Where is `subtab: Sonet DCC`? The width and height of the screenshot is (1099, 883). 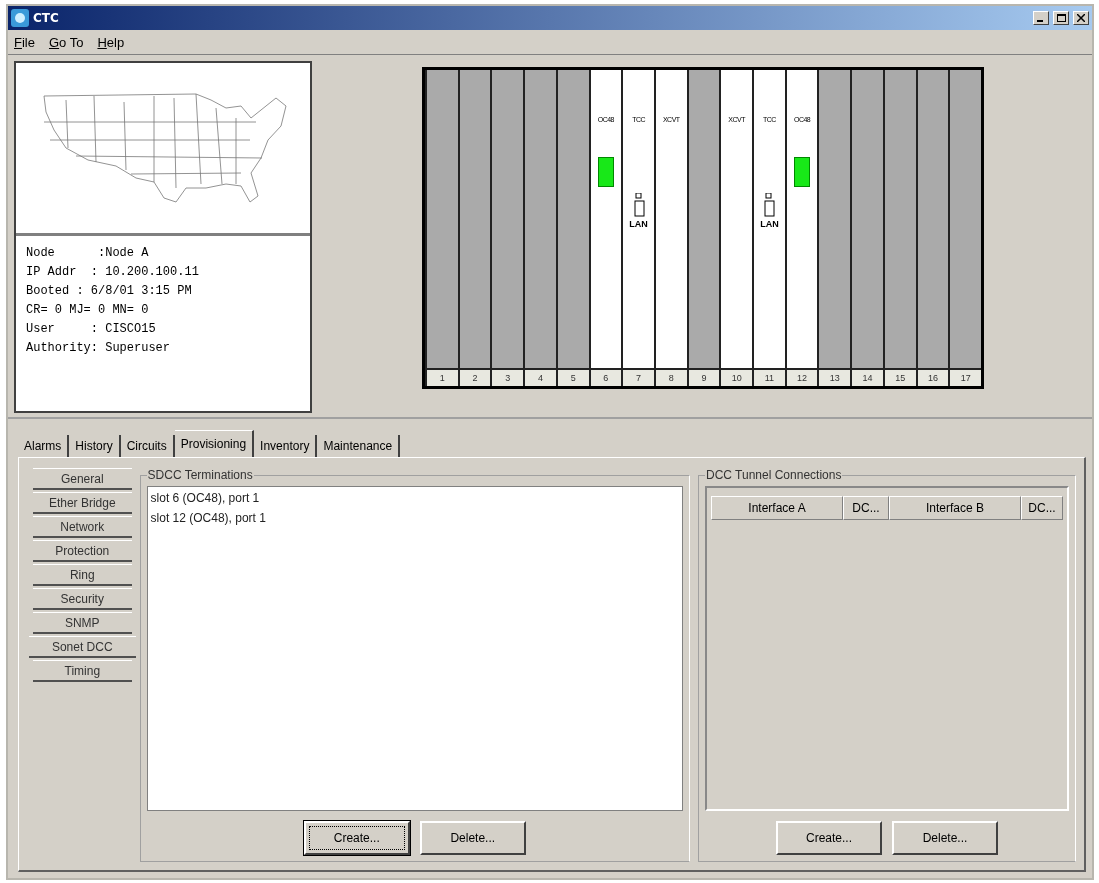 subtab: Sonet DCC is located at coordinates (82, 647).